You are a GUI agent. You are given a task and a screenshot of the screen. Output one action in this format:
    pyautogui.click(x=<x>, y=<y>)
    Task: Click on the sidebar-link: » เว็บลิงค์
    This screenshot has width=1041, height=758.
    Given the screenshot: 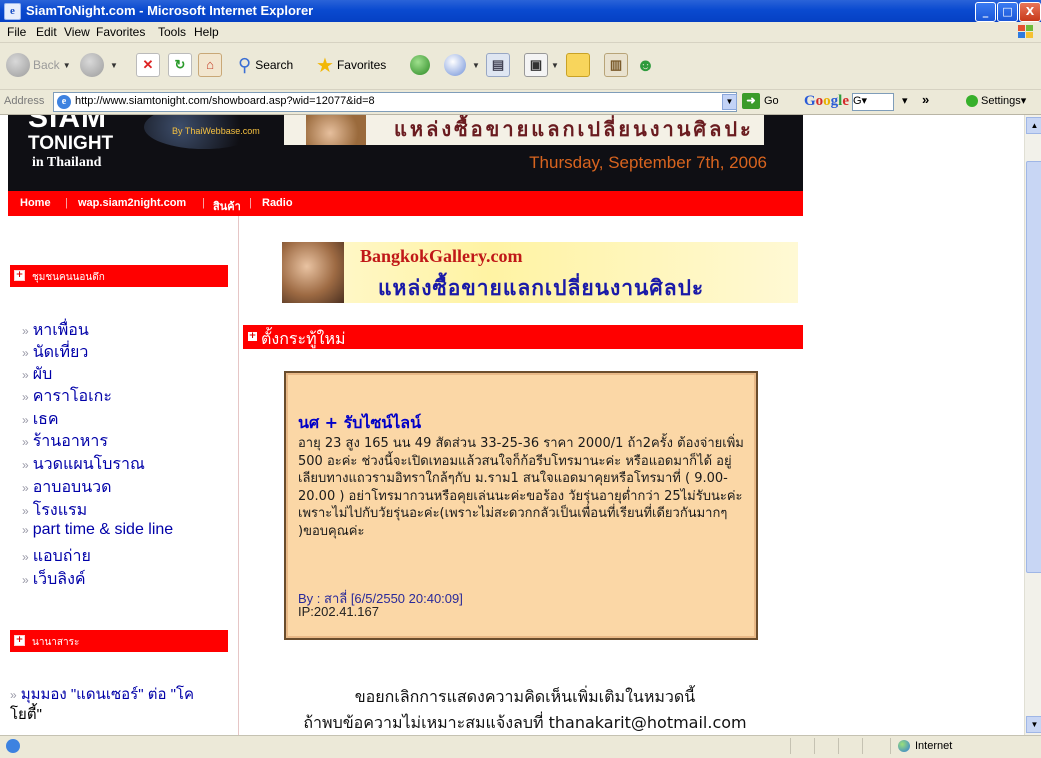 What is the action you would take?
    pyautogui.click(x=54, y=579)
    